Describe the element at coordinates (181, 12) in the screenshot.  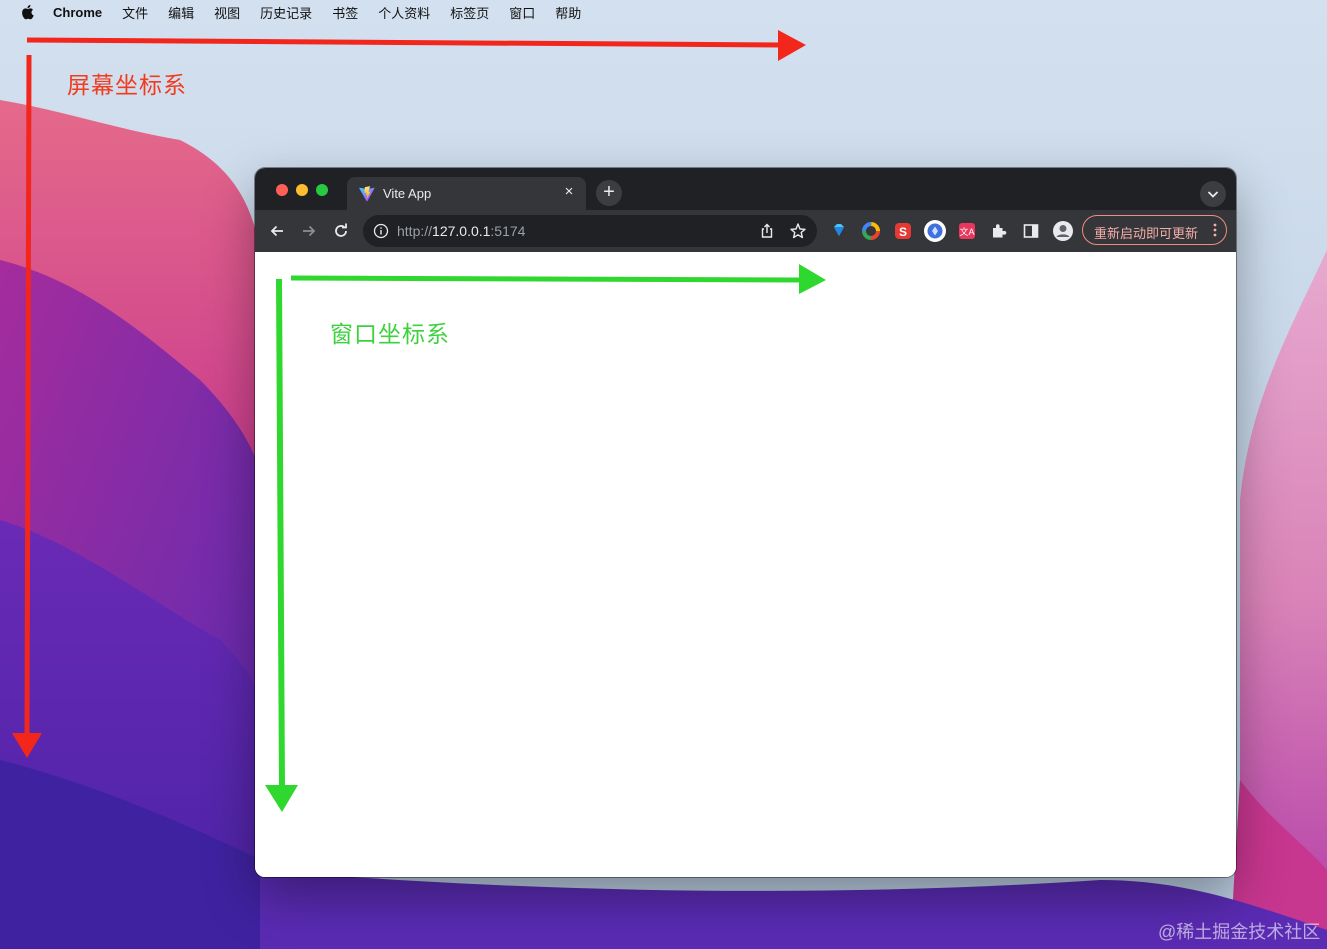
I see `menu-edit: 编辑` at that location.